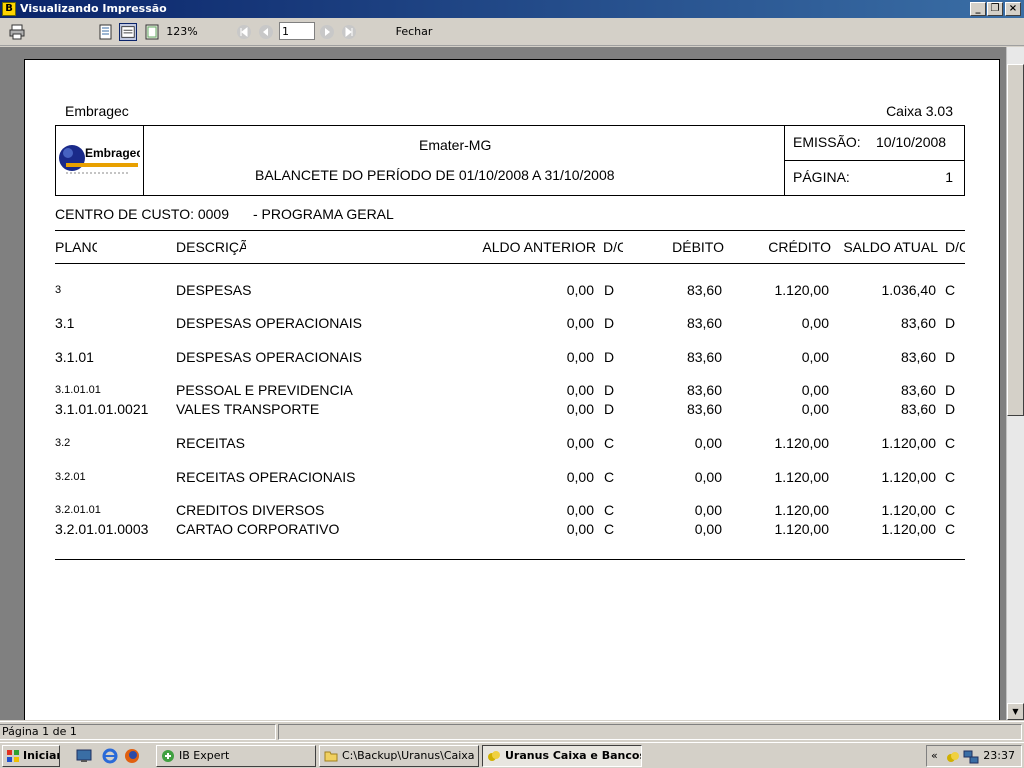 This screenshot has width=1024, height=768. What do you see at coordinates (1013, 9) in the screenshot?
I see `close-window-button: ×` at bounding box center [1013, 9].